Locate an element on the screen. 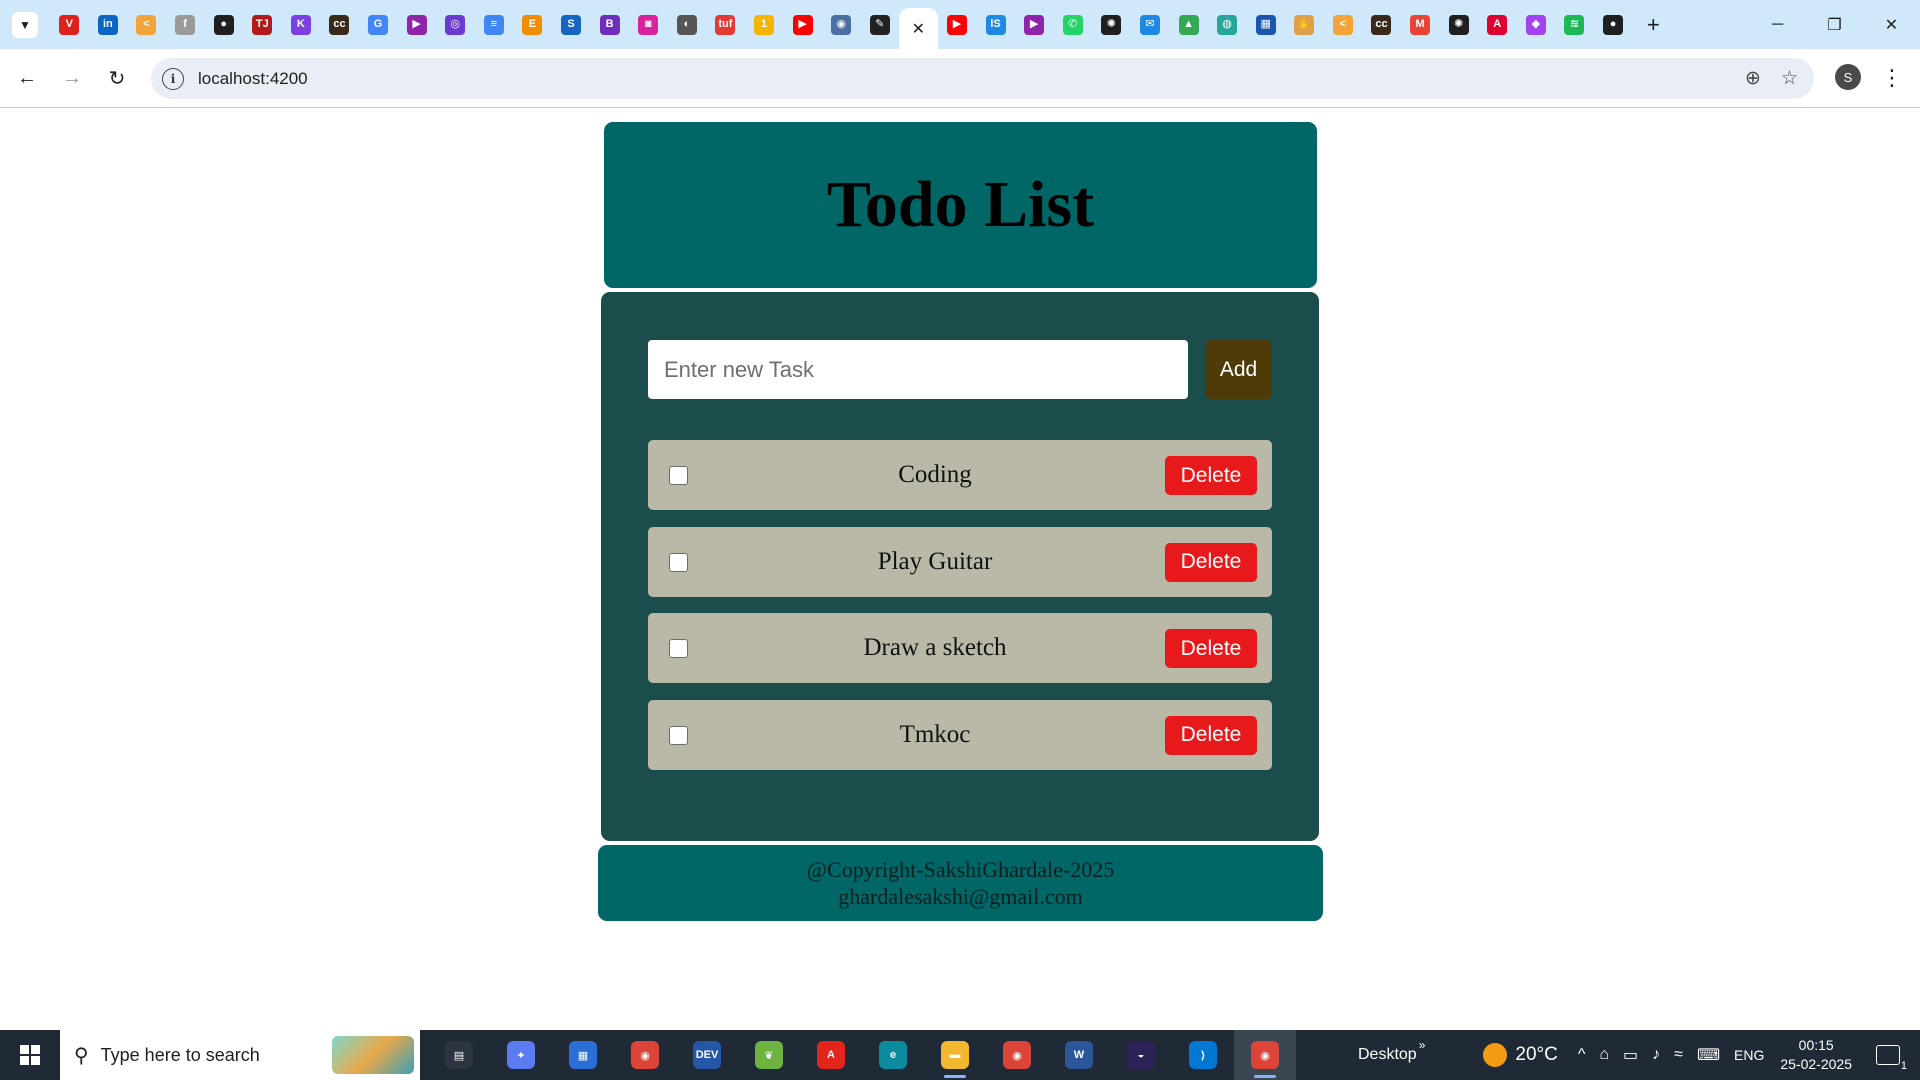  taskbar-app: ▦ is located at coordinates (583, 1055).